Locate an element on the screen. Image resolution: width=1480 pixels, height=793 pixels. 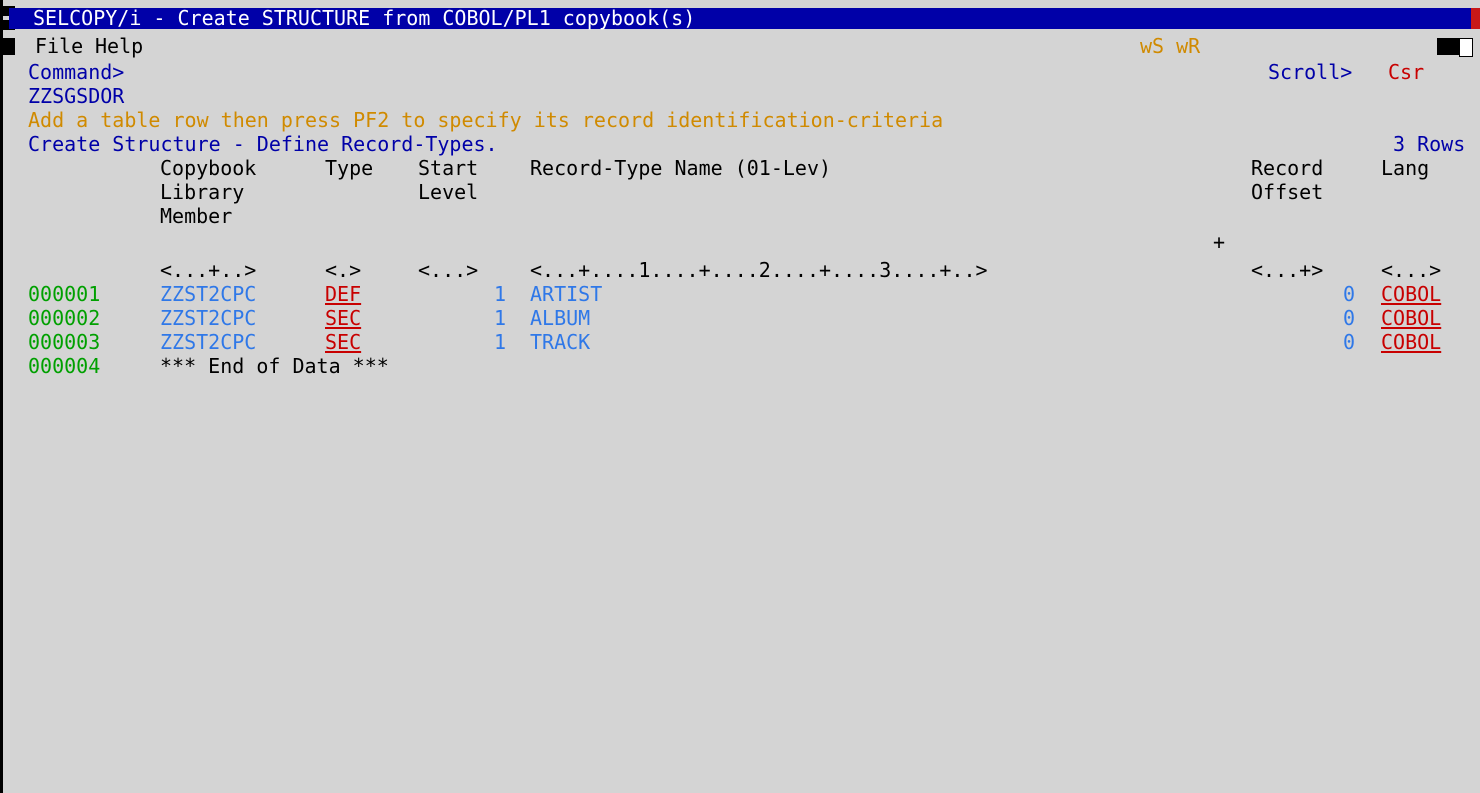
ruler-copybook: <...+..> is located at coordinates (208, 270).